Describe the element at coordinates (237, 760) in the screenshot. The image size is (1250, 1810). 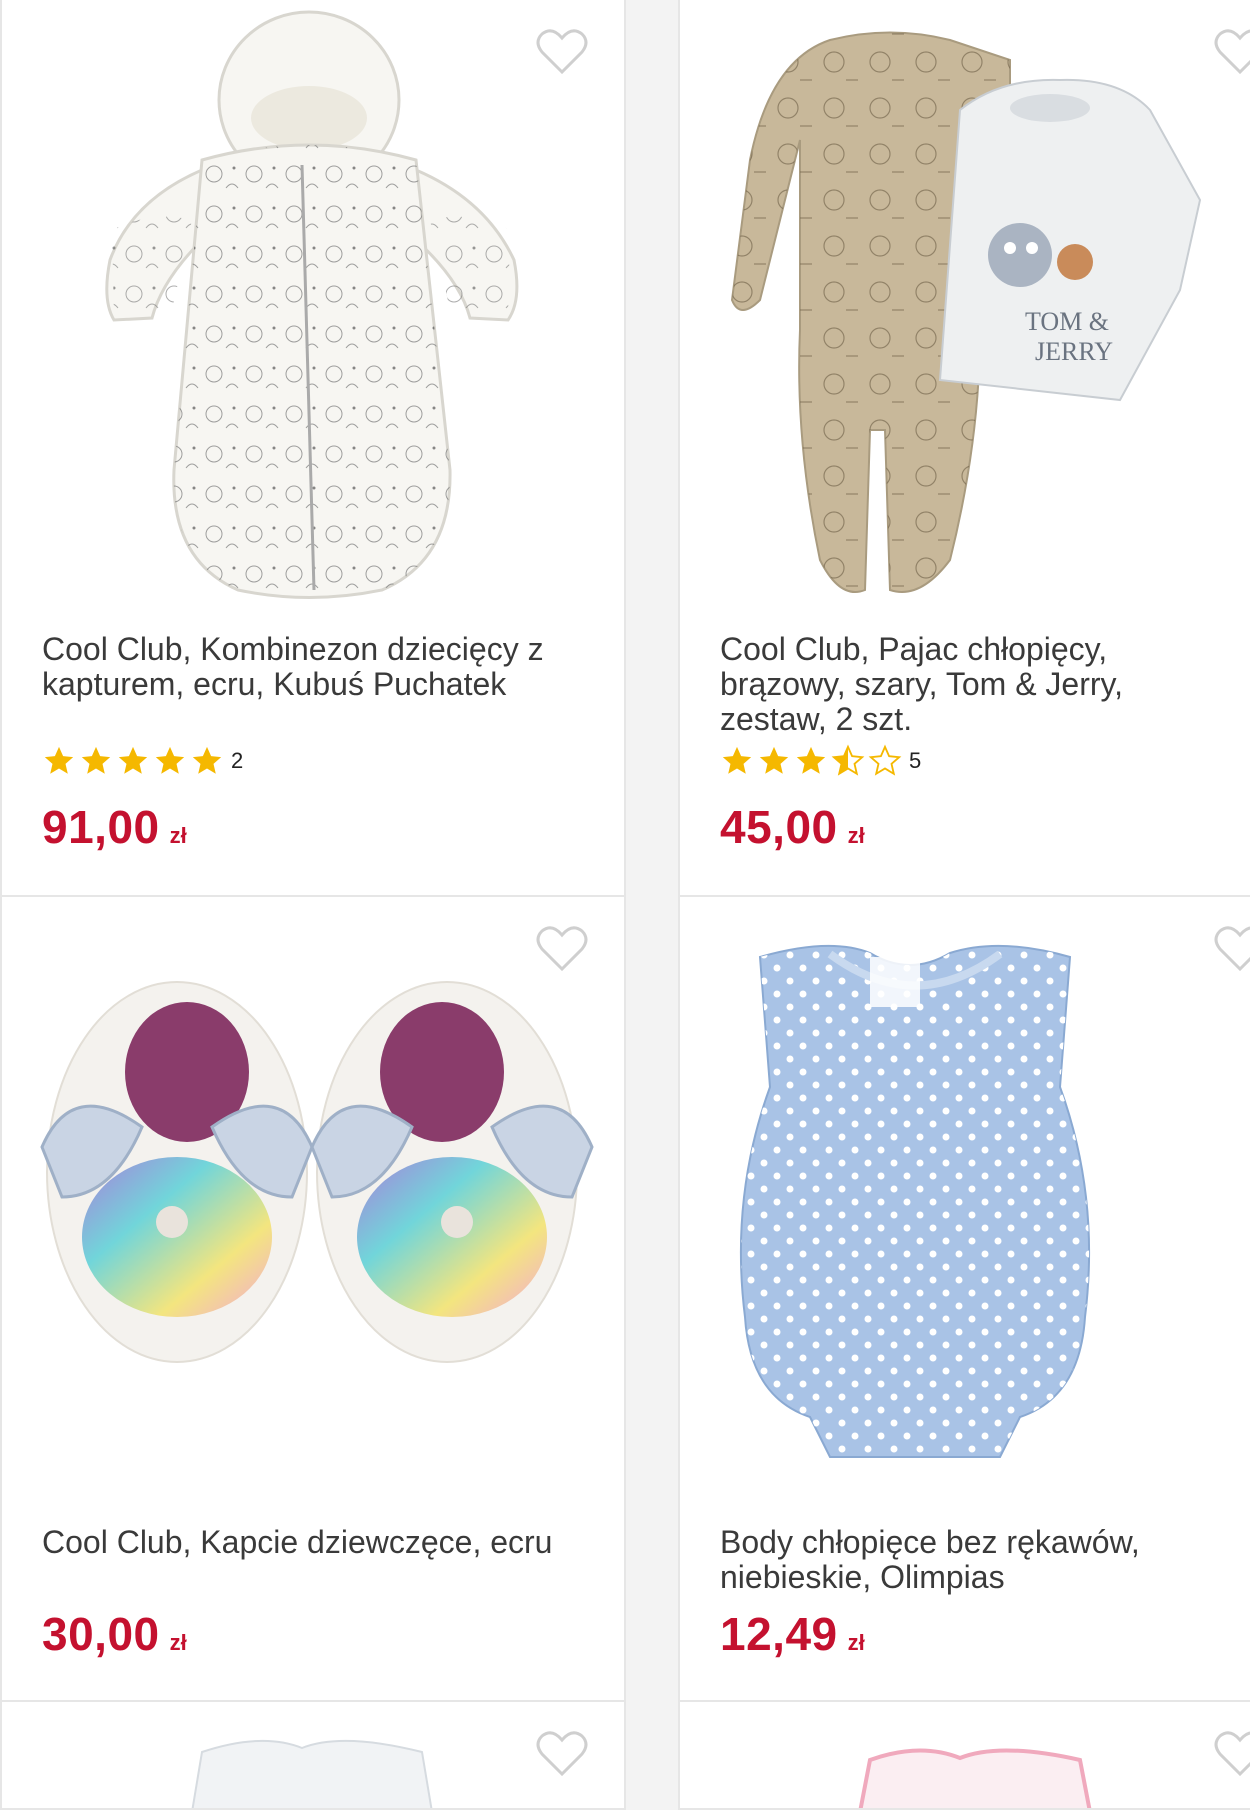
I see `rating-count: 2` at that location.